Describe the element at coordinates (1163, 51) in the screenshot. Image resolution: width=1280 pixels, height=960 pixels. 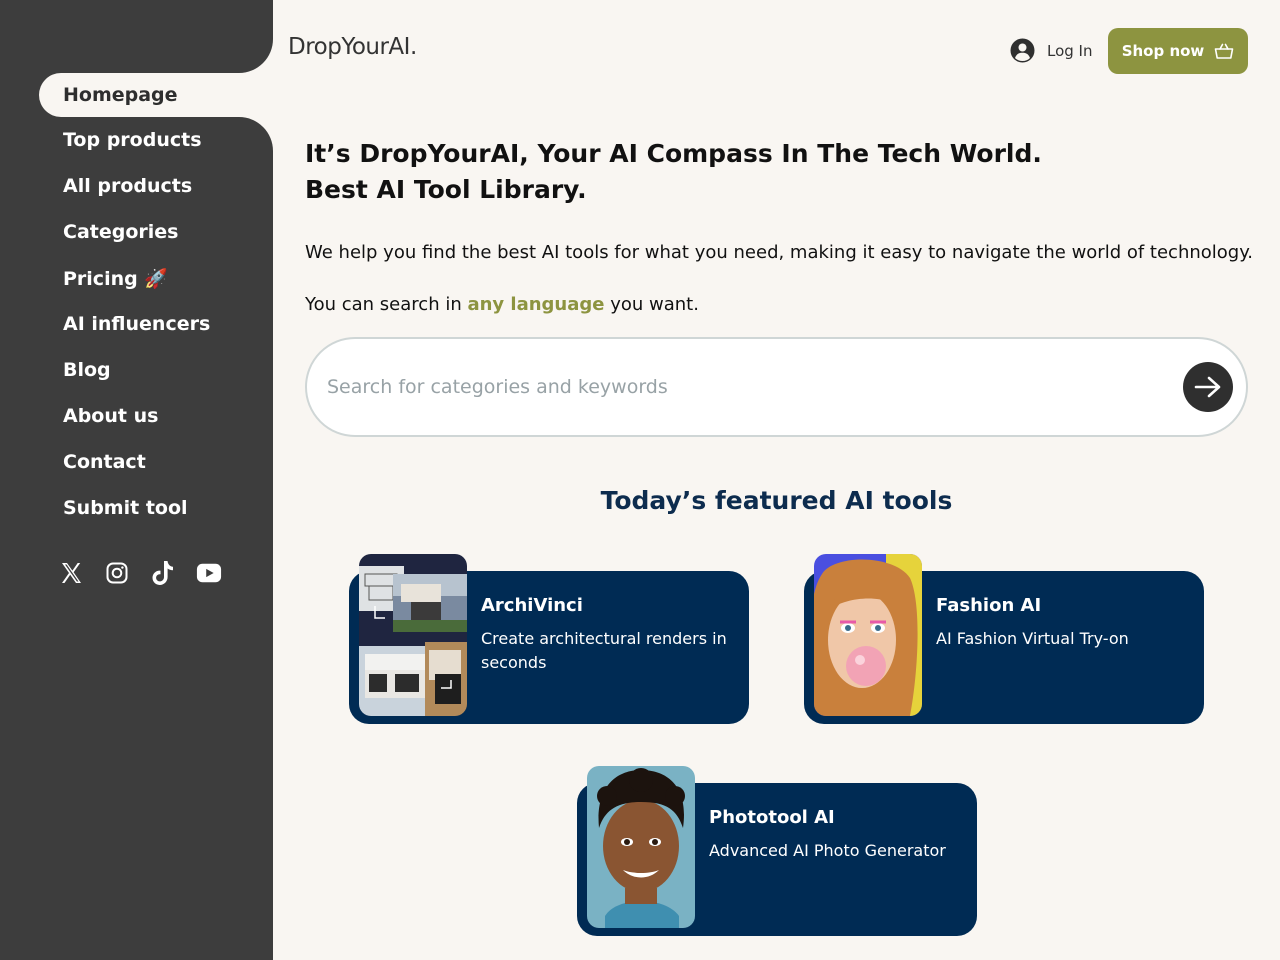
I see `shop-now-label: Shop now` at that location.